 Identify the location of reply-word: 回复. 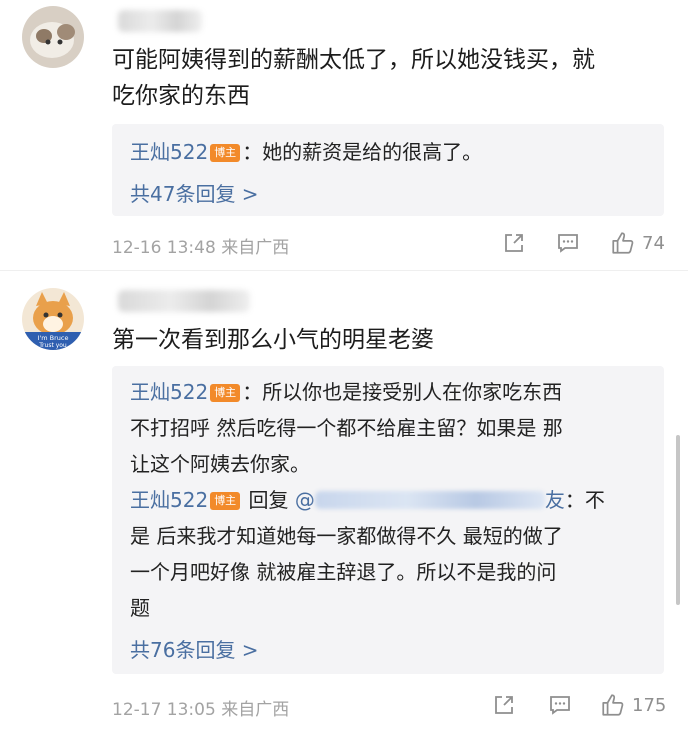
(268, 500).